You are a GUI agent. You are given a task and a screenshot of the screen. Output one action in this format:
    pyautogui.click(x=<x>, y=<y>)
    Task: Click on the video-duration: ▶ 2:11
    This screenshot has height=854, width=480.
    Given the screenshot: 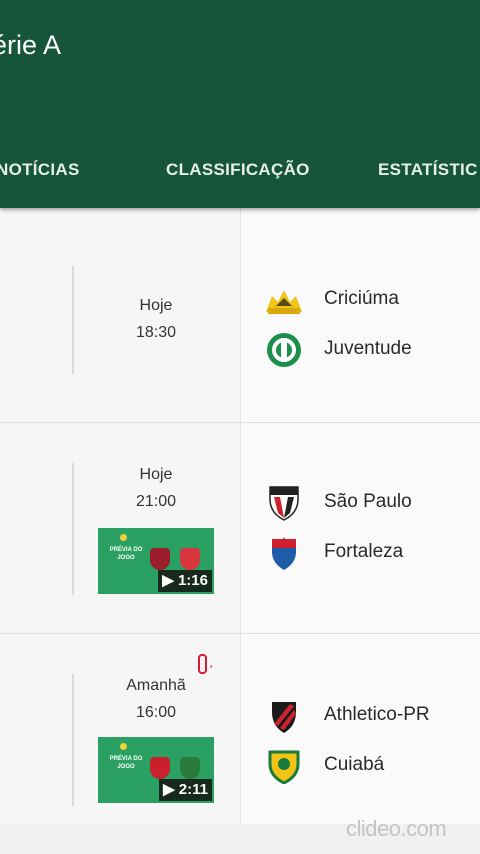 What is the action you would take?
    pyautogui.click(x=185, y=790)
    